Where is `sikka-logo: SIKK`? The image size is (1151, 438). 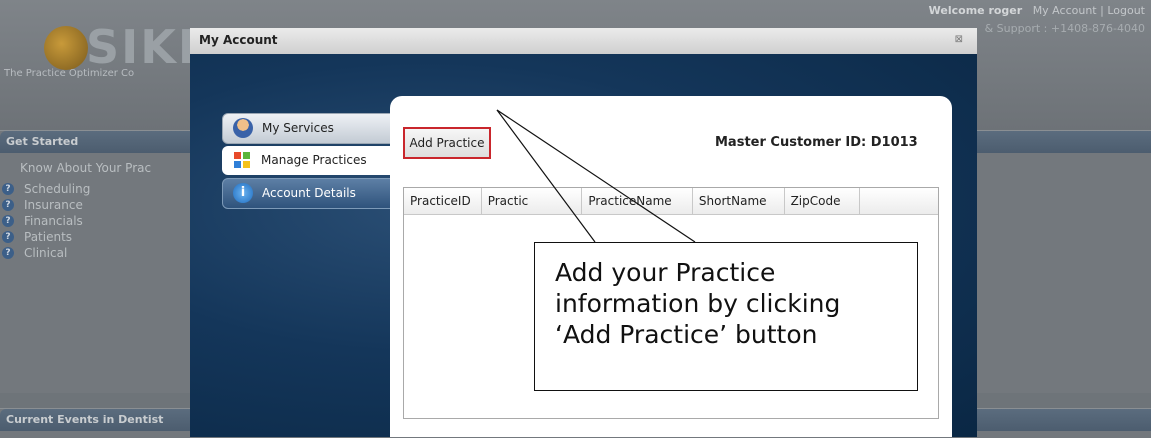
sikka-logo: SIKK is located at coordinates (118, 47).